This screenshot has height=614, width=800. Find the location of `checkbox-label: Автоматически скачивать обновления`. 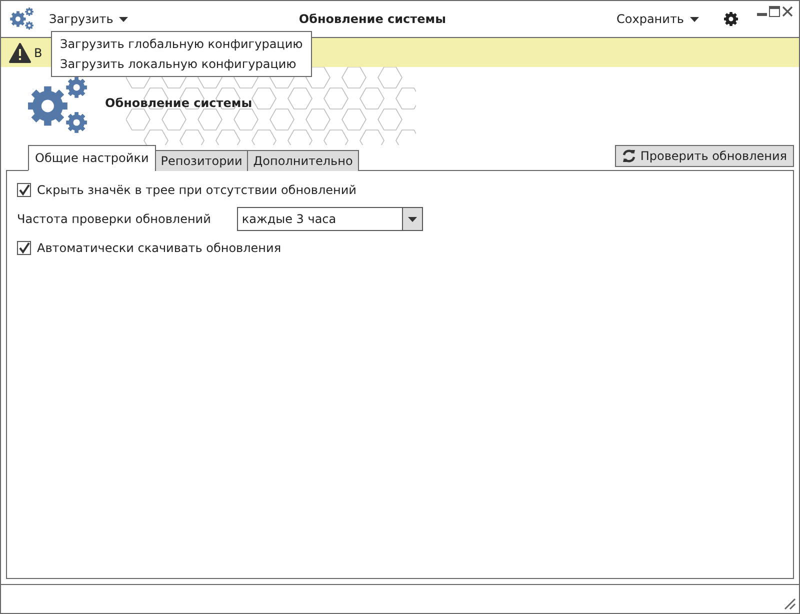

checkbox-label: Автоматически скачивать обновления is located at coordinates (159, 248).